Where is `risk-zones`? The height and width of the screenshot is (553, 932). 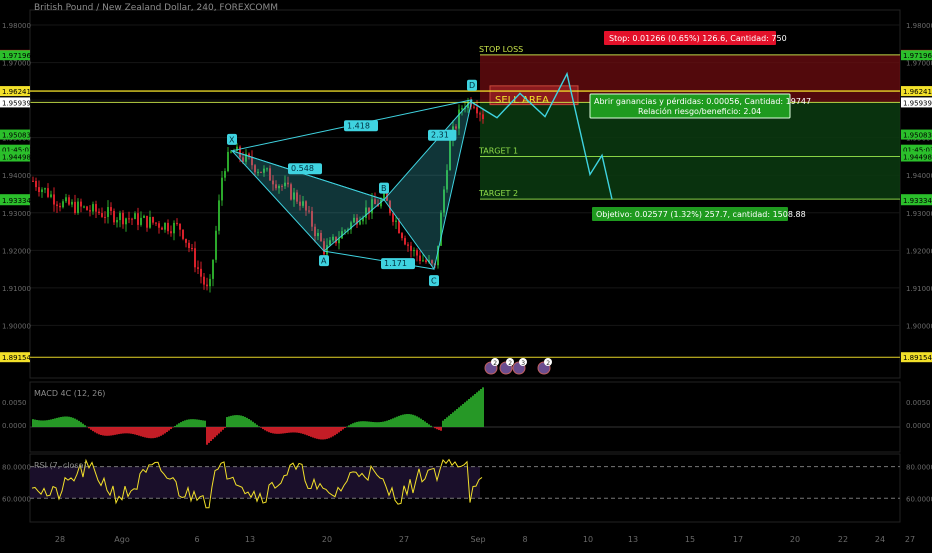 risk-zones is located at coordinates (690, 127).